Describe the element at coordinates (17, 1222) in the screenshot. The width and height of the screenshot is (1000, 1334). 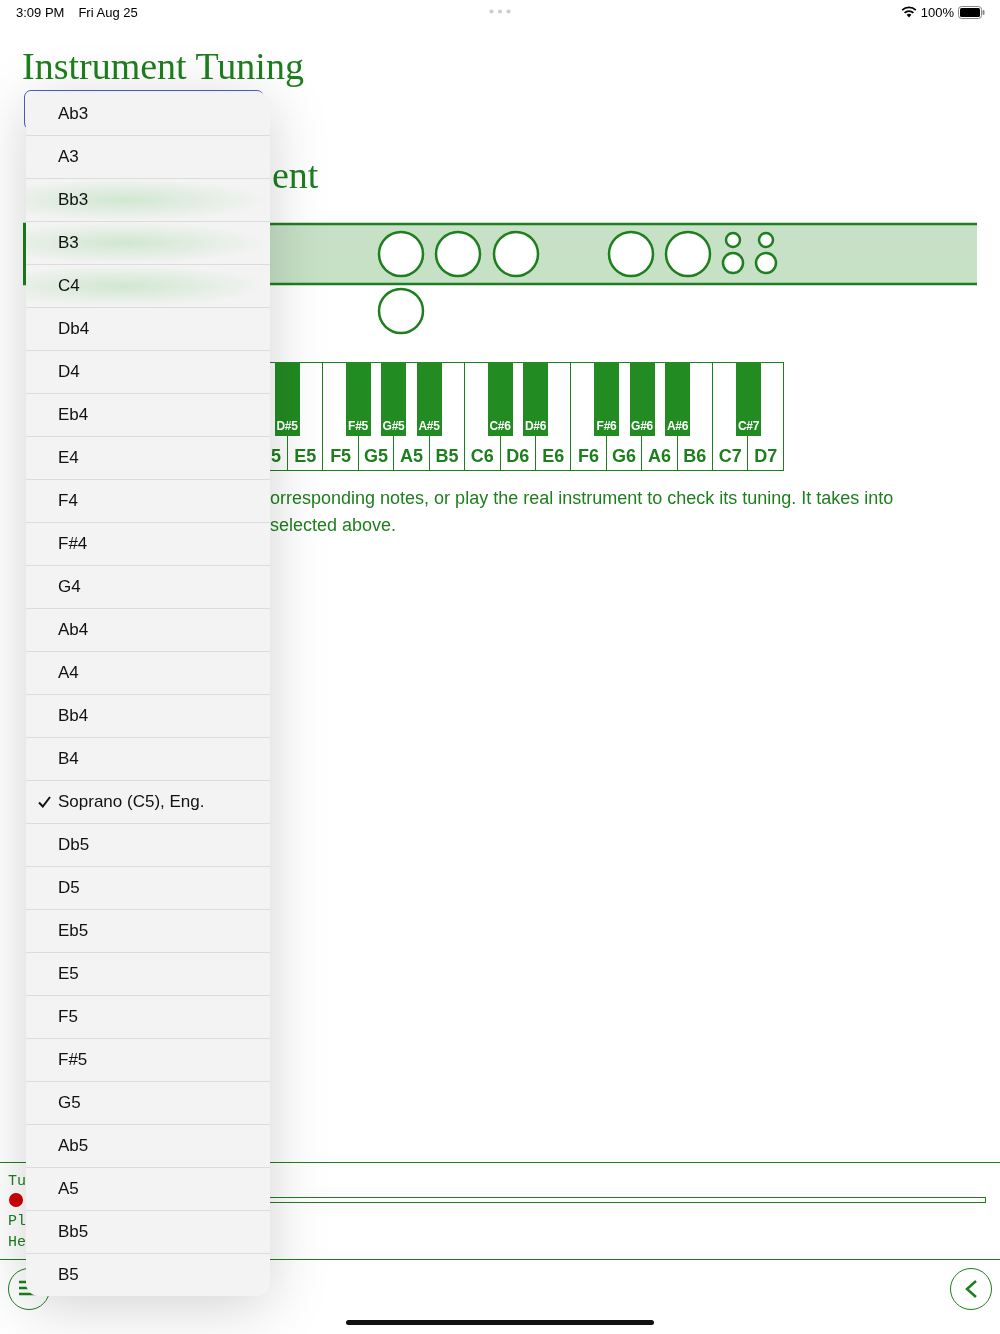
I see `console-text: Pl` at that location.